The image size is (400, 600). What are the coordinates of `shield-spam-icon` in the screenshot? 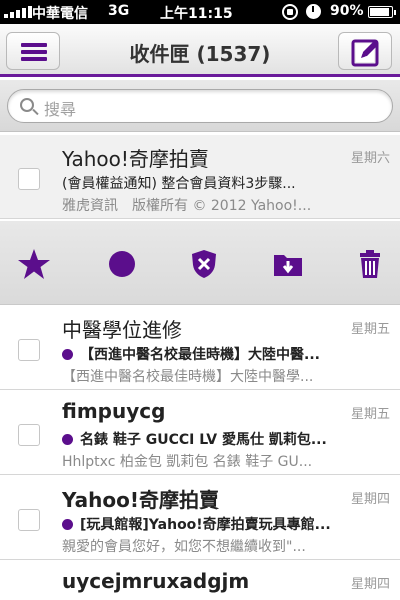 It's located at (204, 264).